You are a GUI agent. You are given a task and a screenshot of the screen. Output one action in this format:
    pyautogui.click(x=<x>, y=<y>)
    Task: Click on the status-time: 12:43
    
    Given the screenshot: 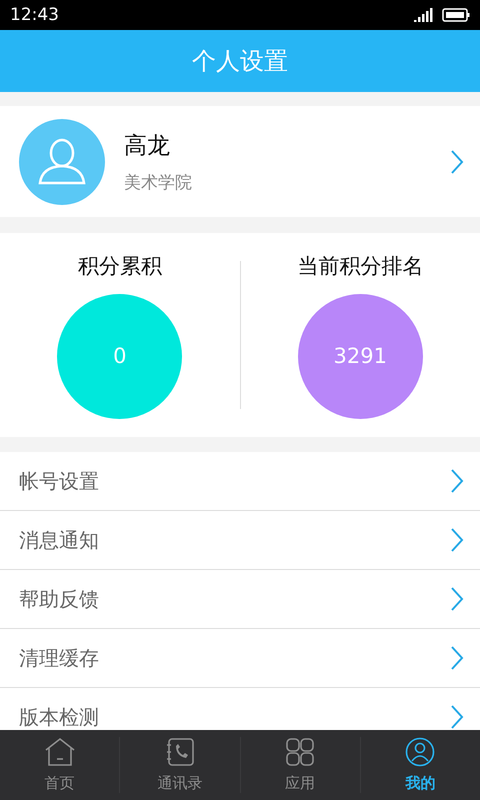 What is the action you would take?
    pyautogui.click(x=34, y=15)
    